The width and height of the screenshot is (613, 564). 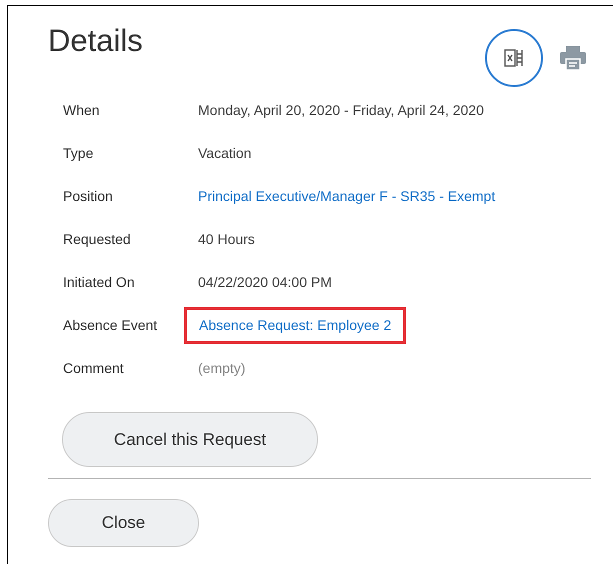 I want to click on field-value: Vacation, so click(x=225, y=153).